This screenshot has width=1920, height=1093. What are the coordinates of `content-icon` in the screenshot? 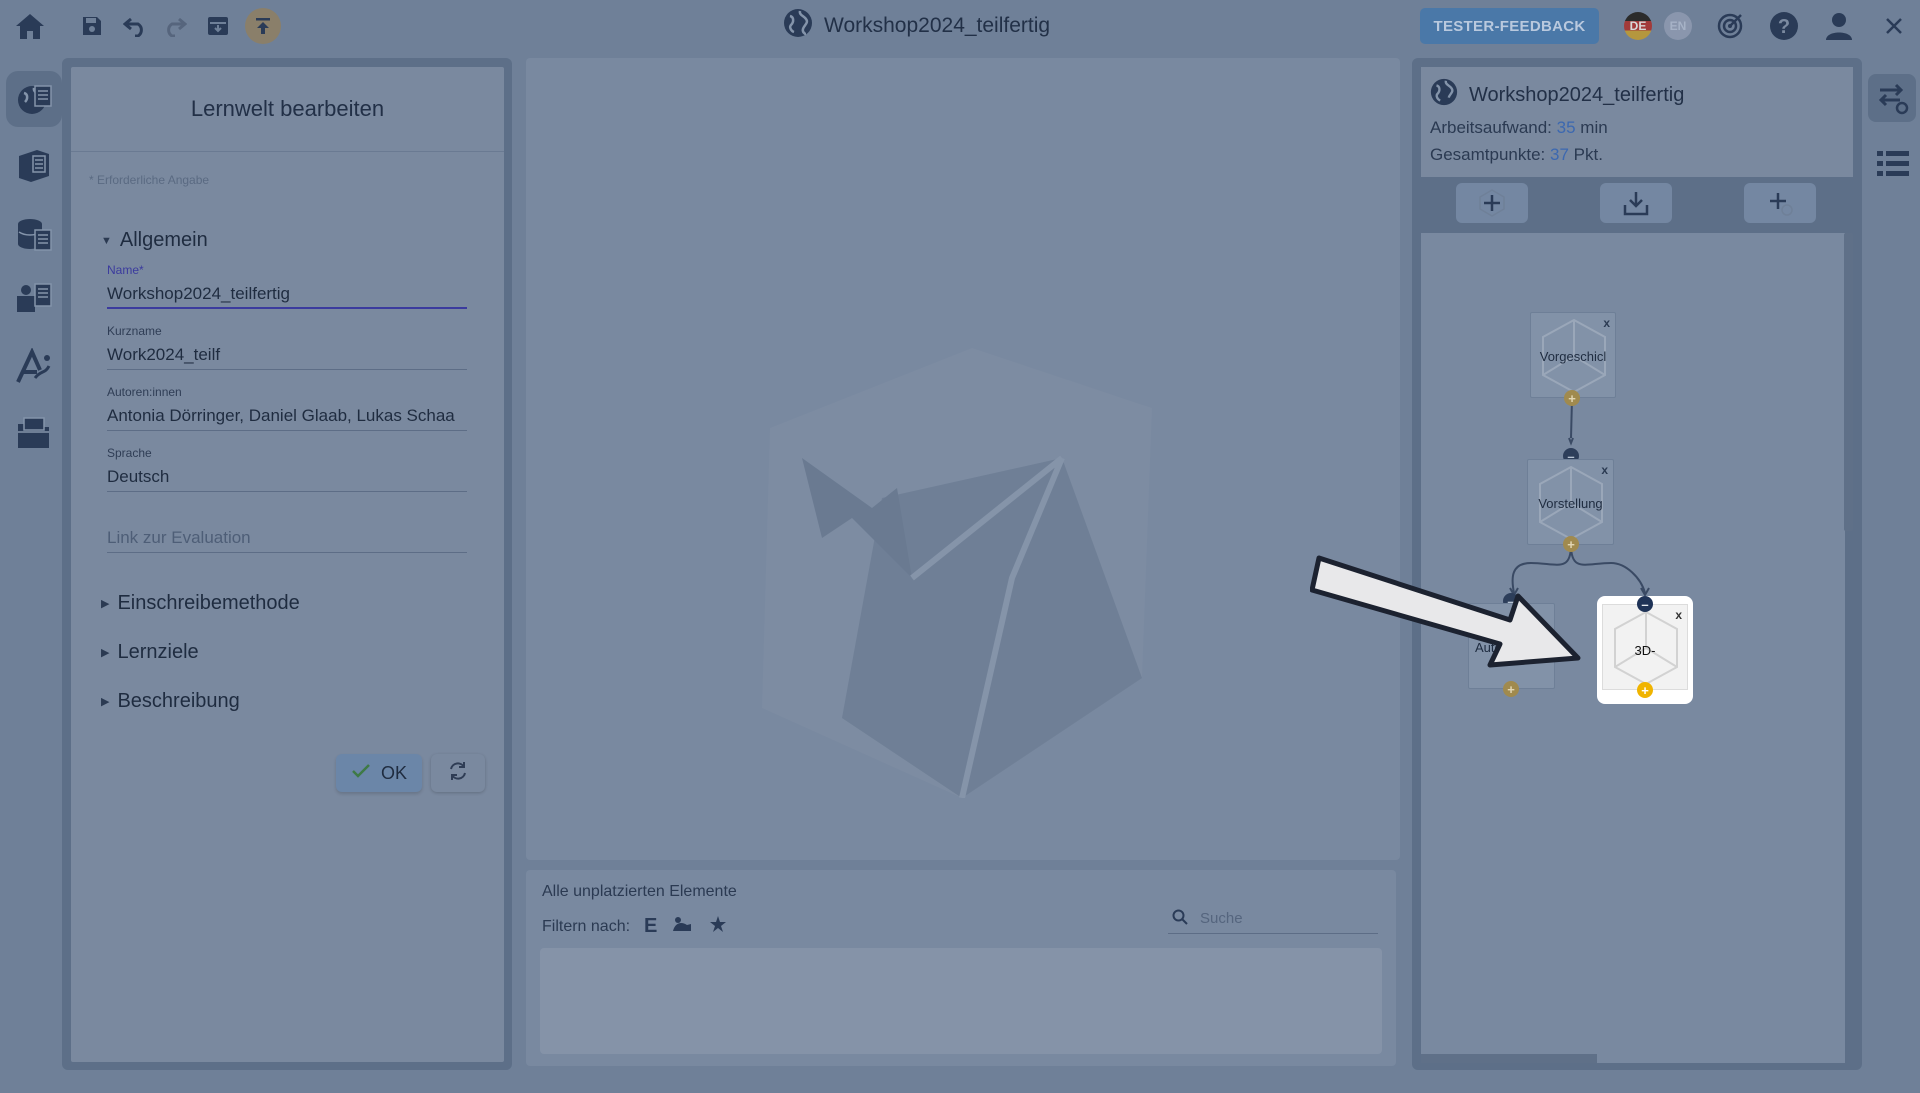 It's located at (34, 233).